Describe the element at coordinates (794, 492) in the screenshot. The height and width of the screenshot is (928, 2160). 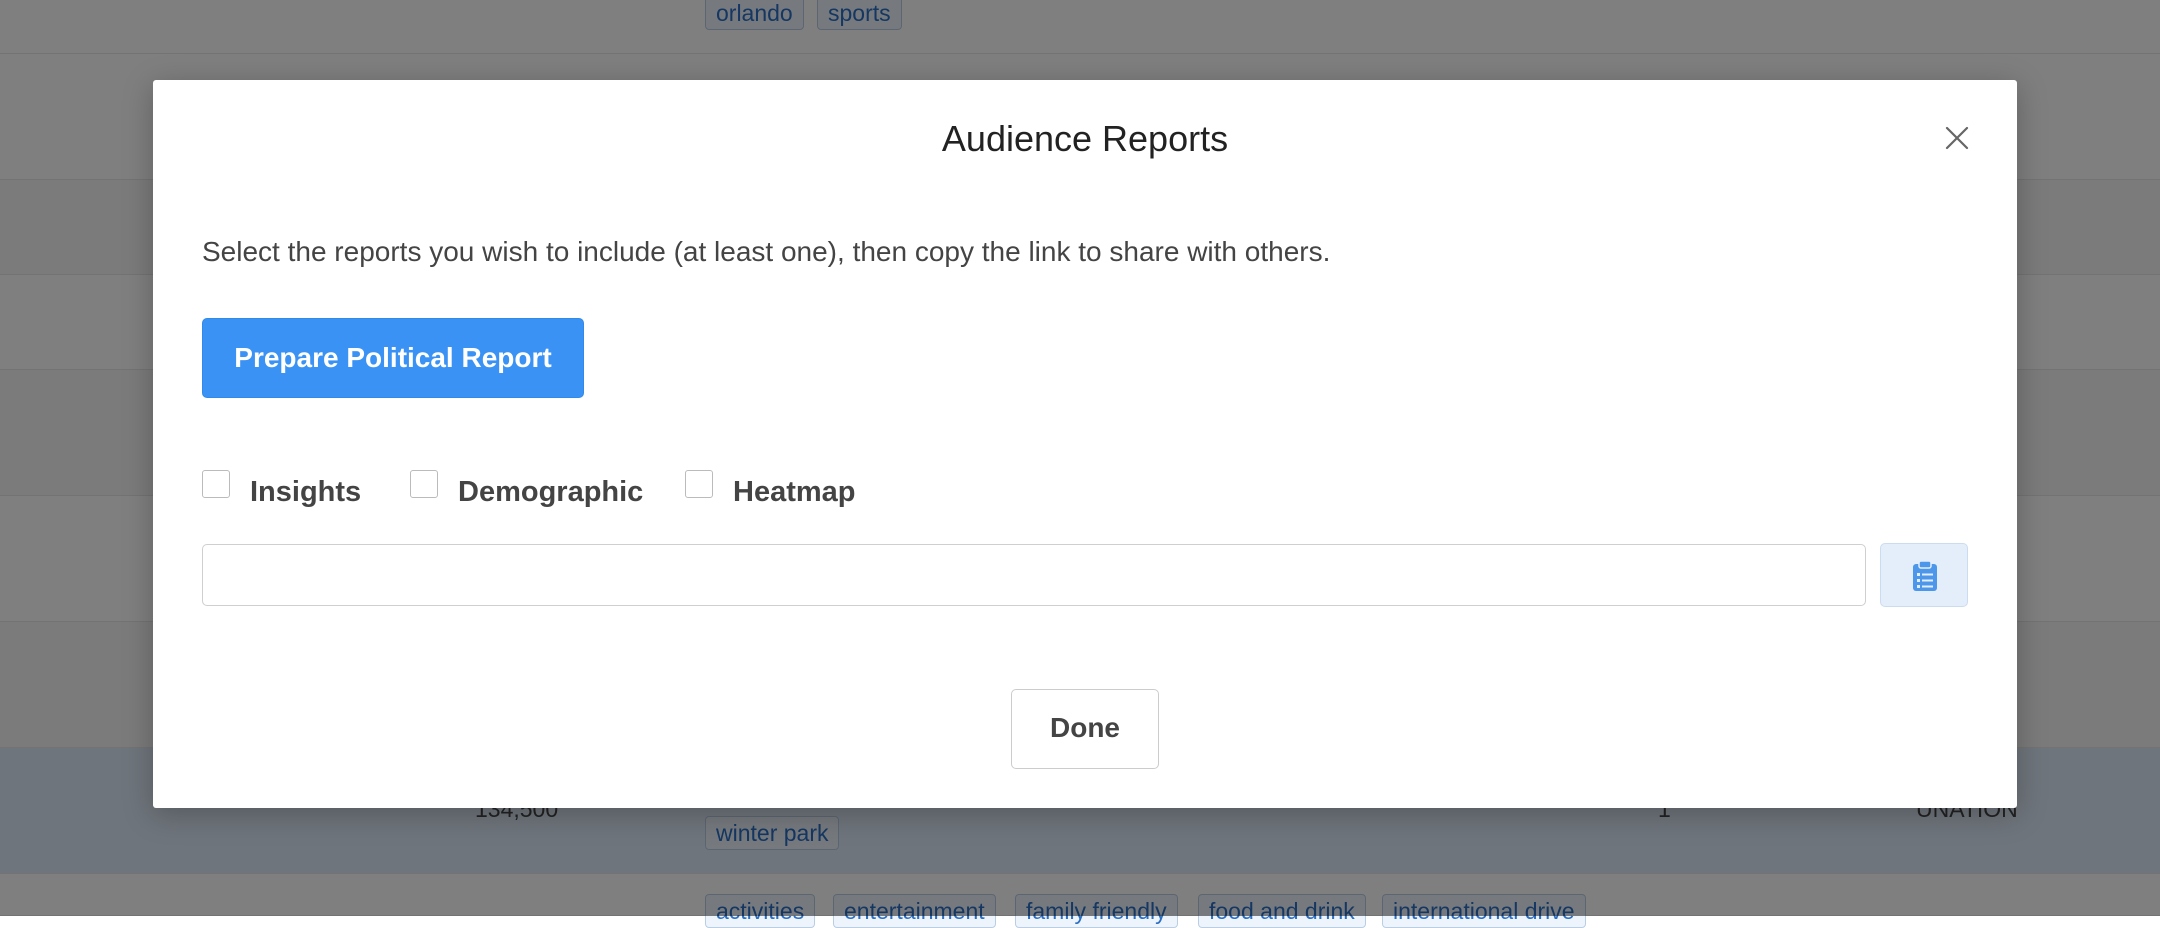
I see `checkbox-heatmap-label: Heatmap` at that location.